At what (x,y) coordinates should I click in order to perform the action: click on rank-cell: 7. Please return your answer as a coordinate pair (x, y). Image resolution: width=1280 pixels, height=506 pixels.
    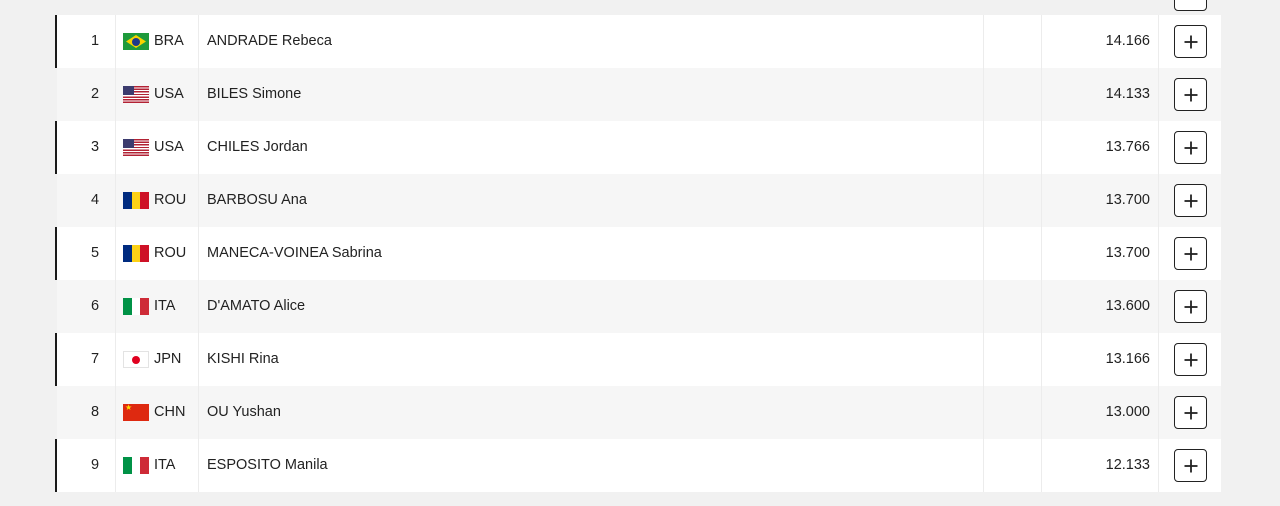
    Looking at the image, I should click on (95, 359).